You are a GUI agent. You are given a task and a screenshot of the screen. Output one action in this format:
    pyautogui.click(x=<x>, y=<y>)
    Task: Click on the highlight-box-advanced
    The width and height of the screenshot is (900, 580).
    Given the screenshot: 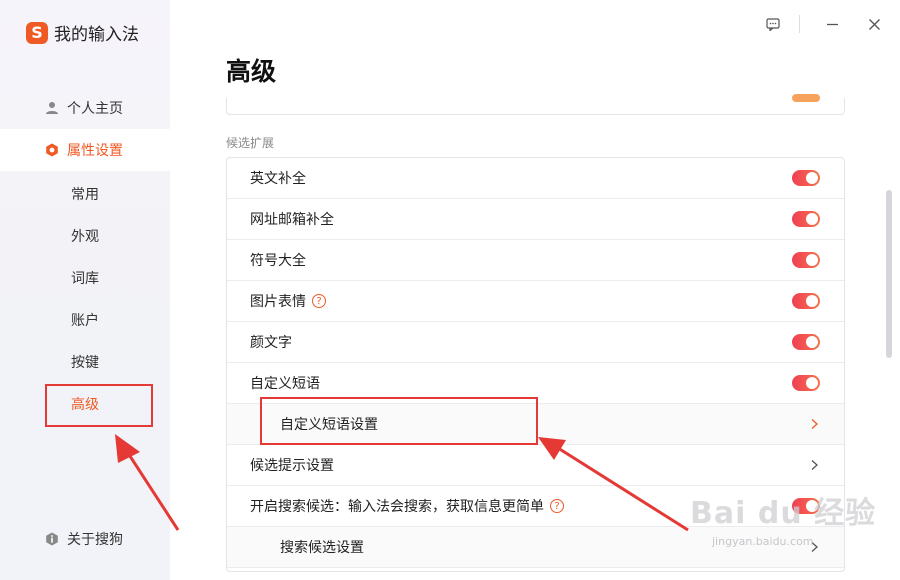 What is the action you would take?
    pyautogui.click(x=99, y=405)
    